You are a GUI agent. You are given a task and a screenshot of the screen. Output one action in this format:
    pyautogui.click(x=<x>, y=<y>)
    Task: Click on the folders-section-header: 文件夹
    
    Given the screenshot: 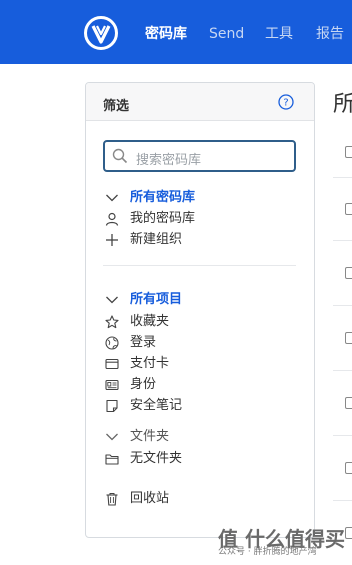 What is the action you would take?
    pyautogui.click(x=198, y=437)
    